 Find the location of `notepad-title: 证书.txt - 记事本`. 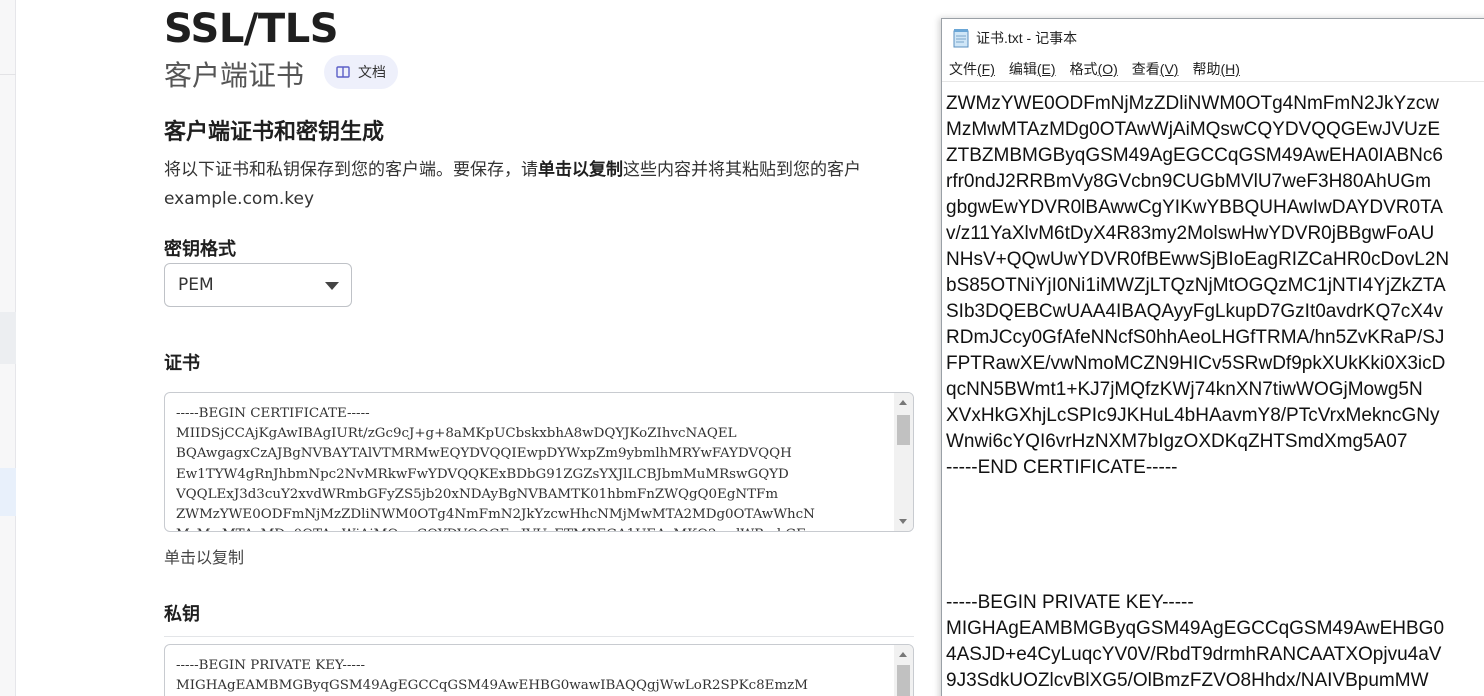

notepad-title: 证书.txt - 记事本 is located at coordinates (1027, 38).